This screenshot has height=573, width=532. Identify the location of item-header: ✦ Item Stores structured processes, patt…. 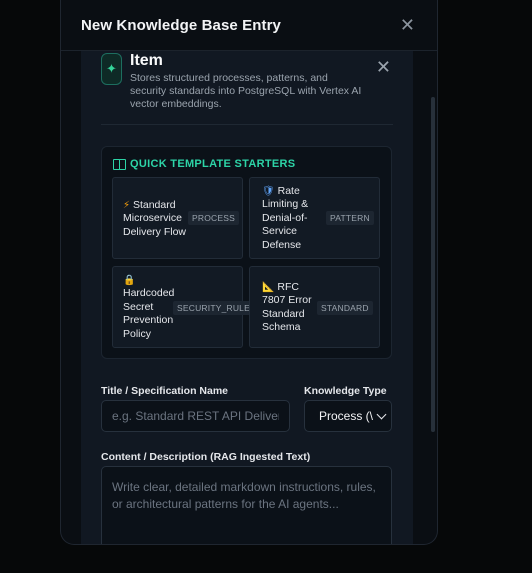
(247, 88).